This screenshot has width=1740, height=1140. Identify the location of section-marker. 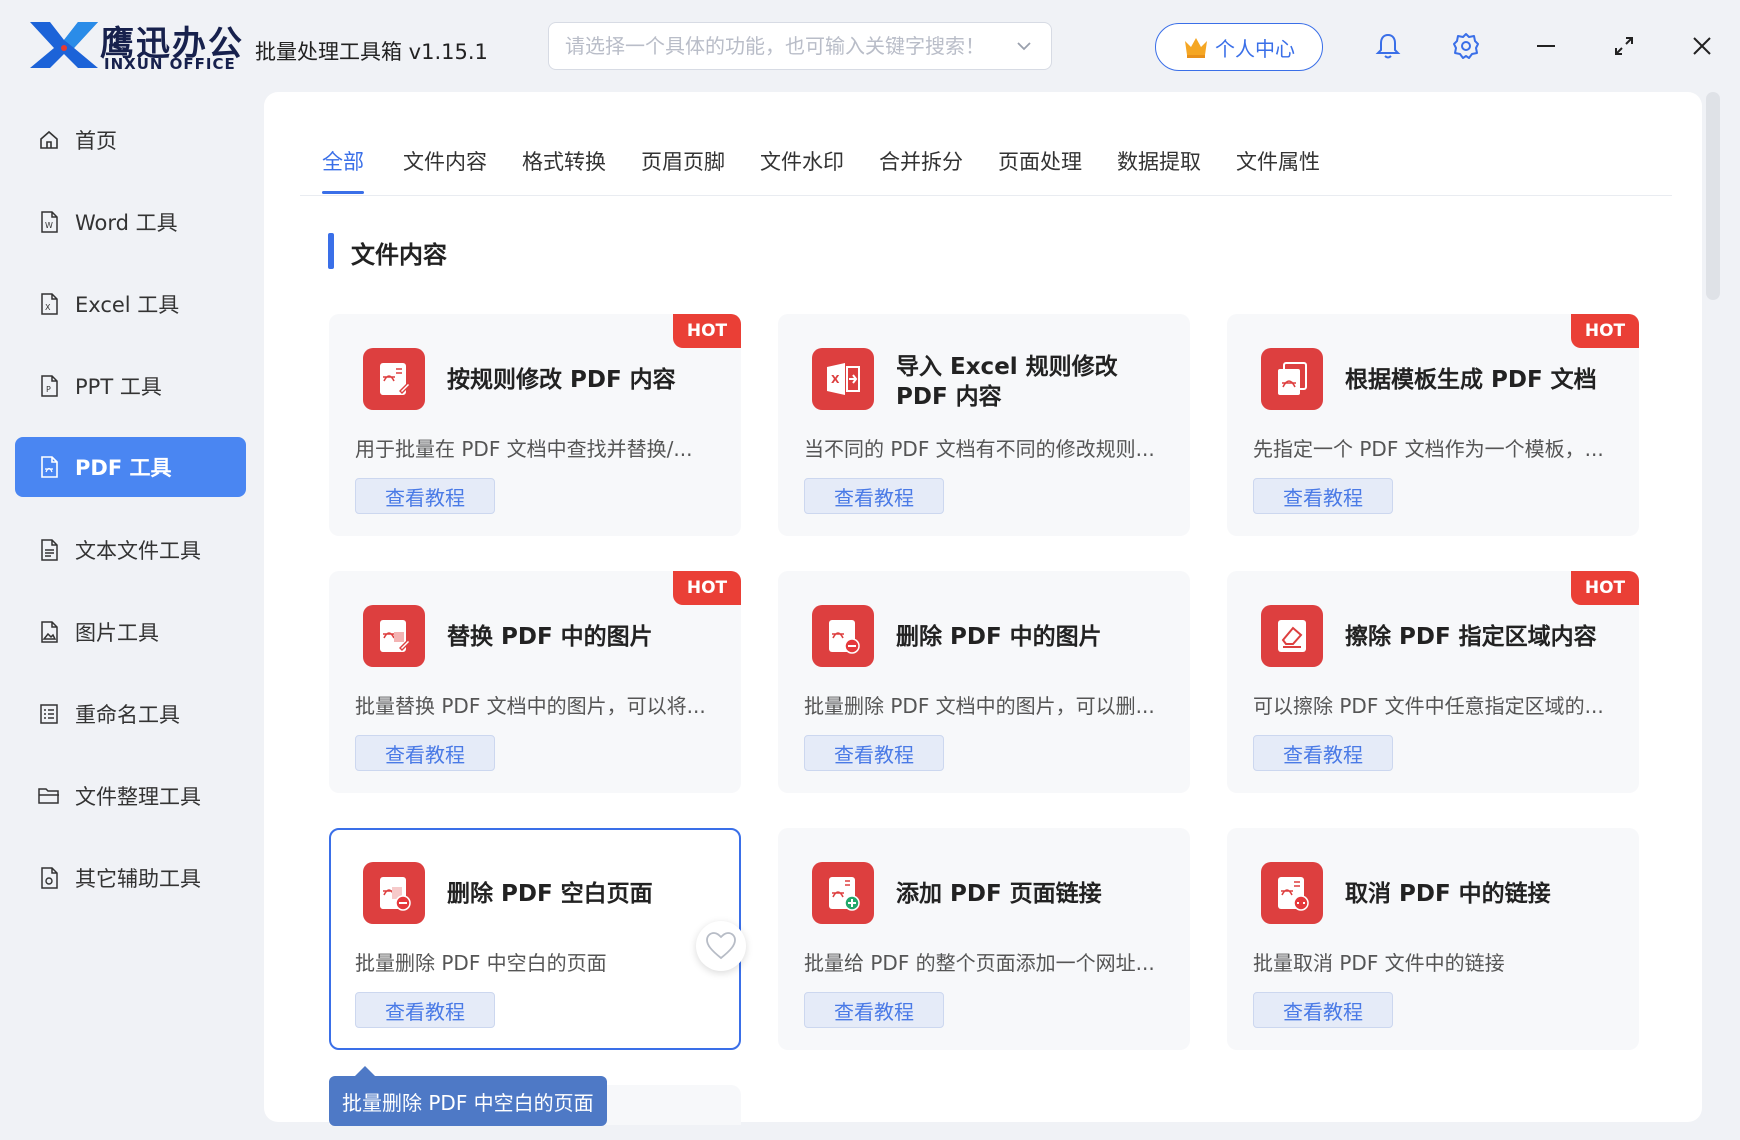
(331, 251).